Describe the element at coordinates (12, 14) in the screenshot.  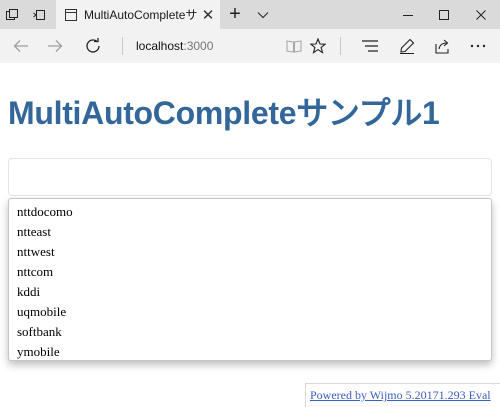
I see `tab-preview-icon` at that location.